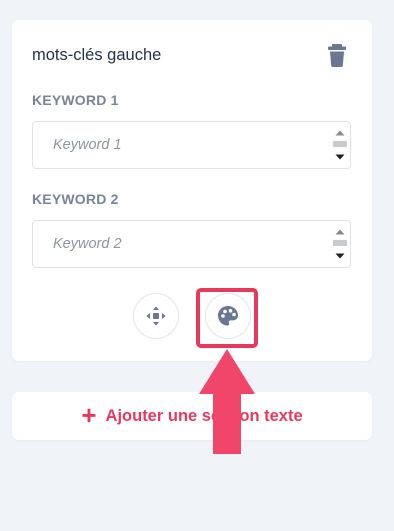  Describe the element at coordinates (97, 55) in the screenshot. I see `card-title: mots-clés gauche` at that location.